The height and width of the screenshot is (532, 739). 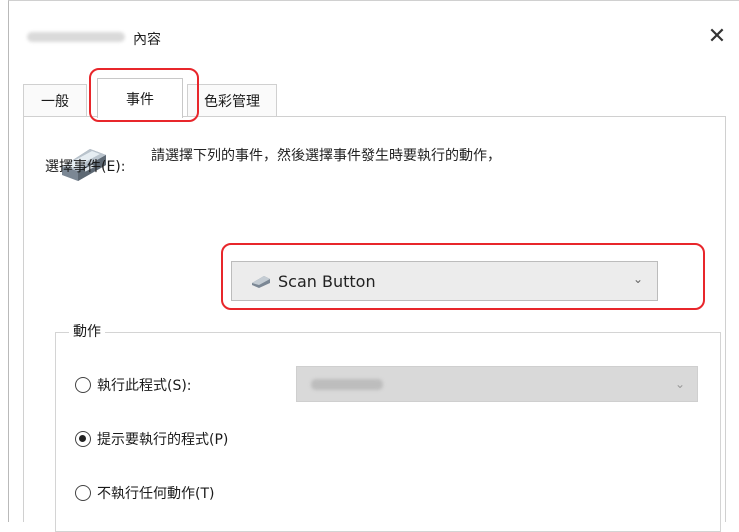 I want to click on radio-run-program-label: 執行此程式(S):, so click(x=144, y=386).